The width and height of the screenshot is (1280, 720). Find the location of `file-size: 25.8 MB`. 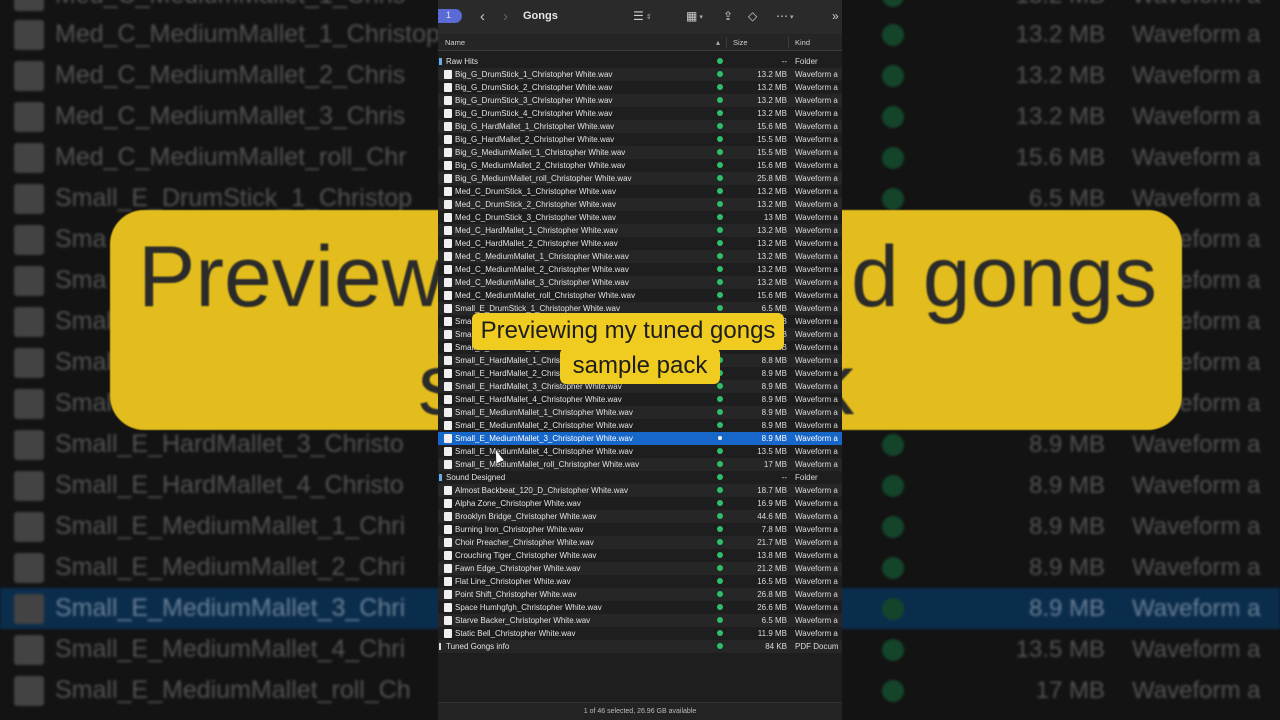

file-size: 25.8 MB is located at coordinates (772, 178).